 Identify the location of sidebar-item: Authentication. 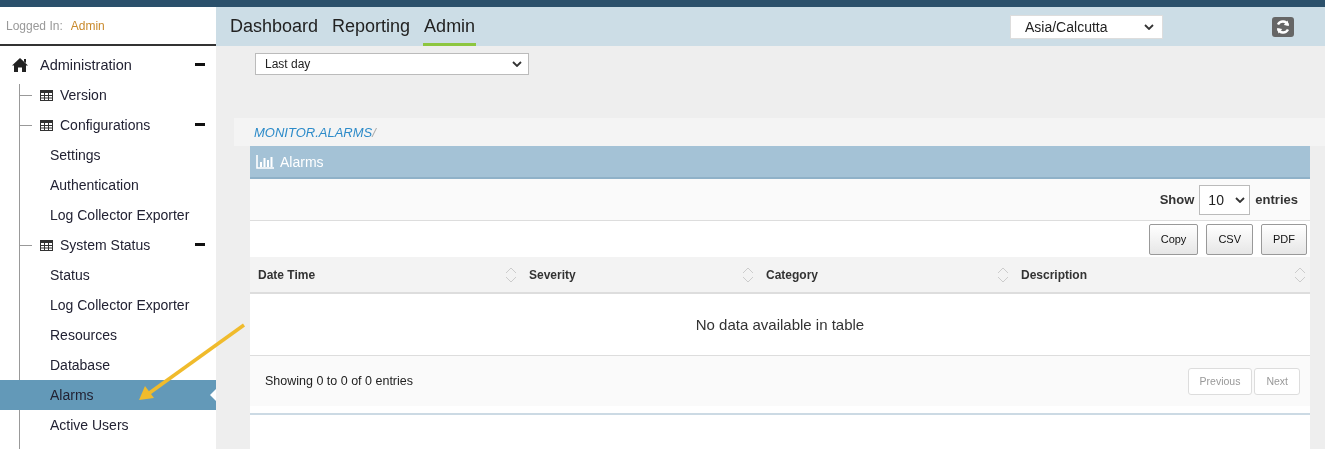
(108, 185).